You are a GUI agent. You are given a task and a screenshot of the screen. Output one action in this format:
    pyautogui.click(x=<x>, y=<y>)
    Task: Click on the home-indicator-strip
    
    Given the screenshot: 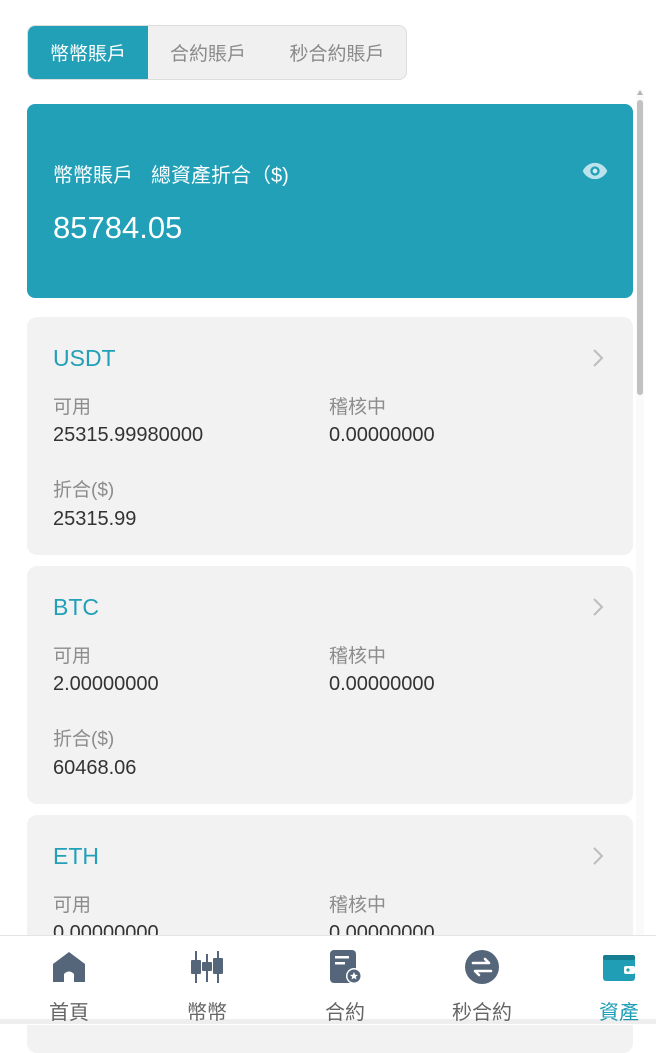 What is the action you would take?
    pyautogui.click(x=328, y=1021)
    